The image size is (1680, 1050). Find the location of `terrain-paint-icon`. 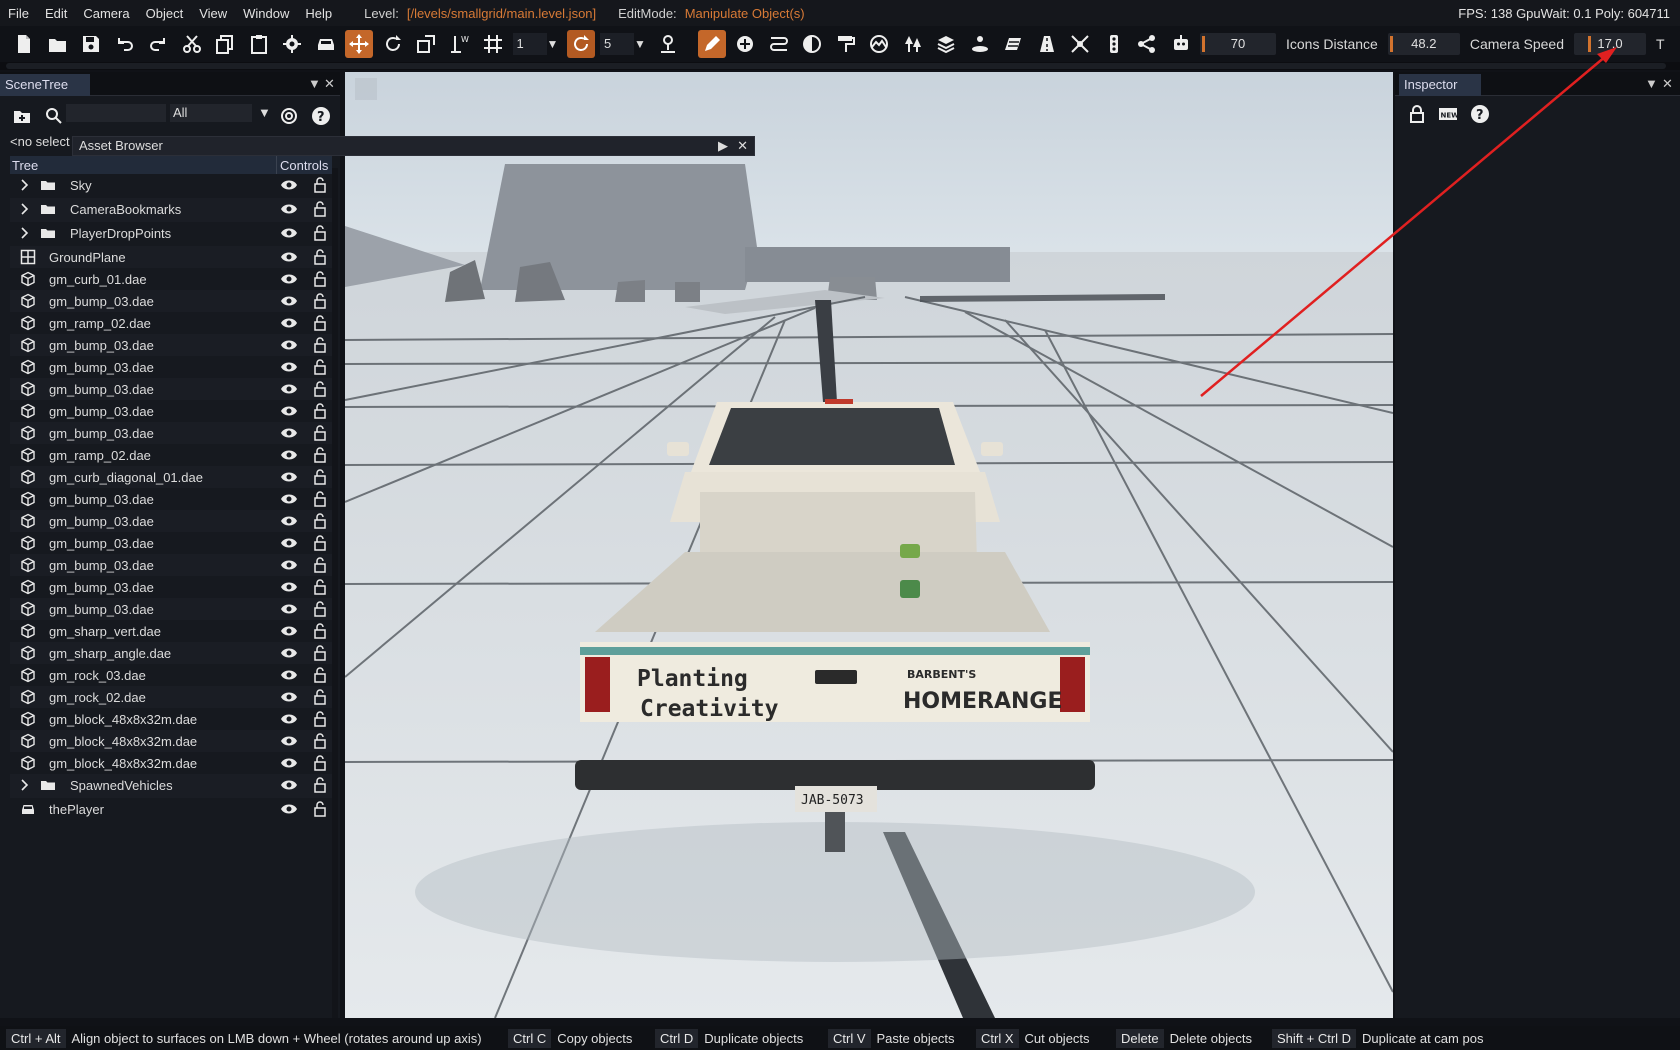

terrain-paint-icon is located at coordinates (1013, 44).